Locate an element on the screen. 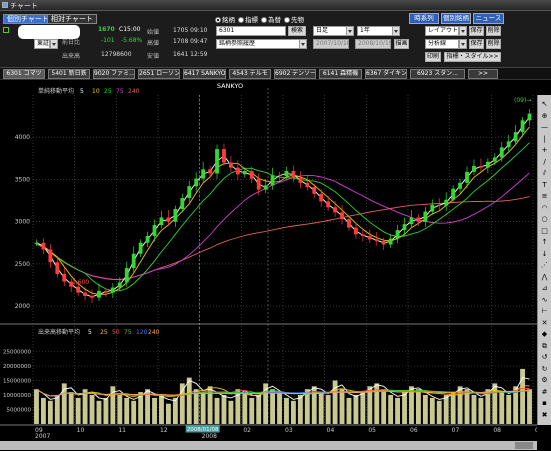  year-label-2007: 2007 is located at coordinates (42, 436).